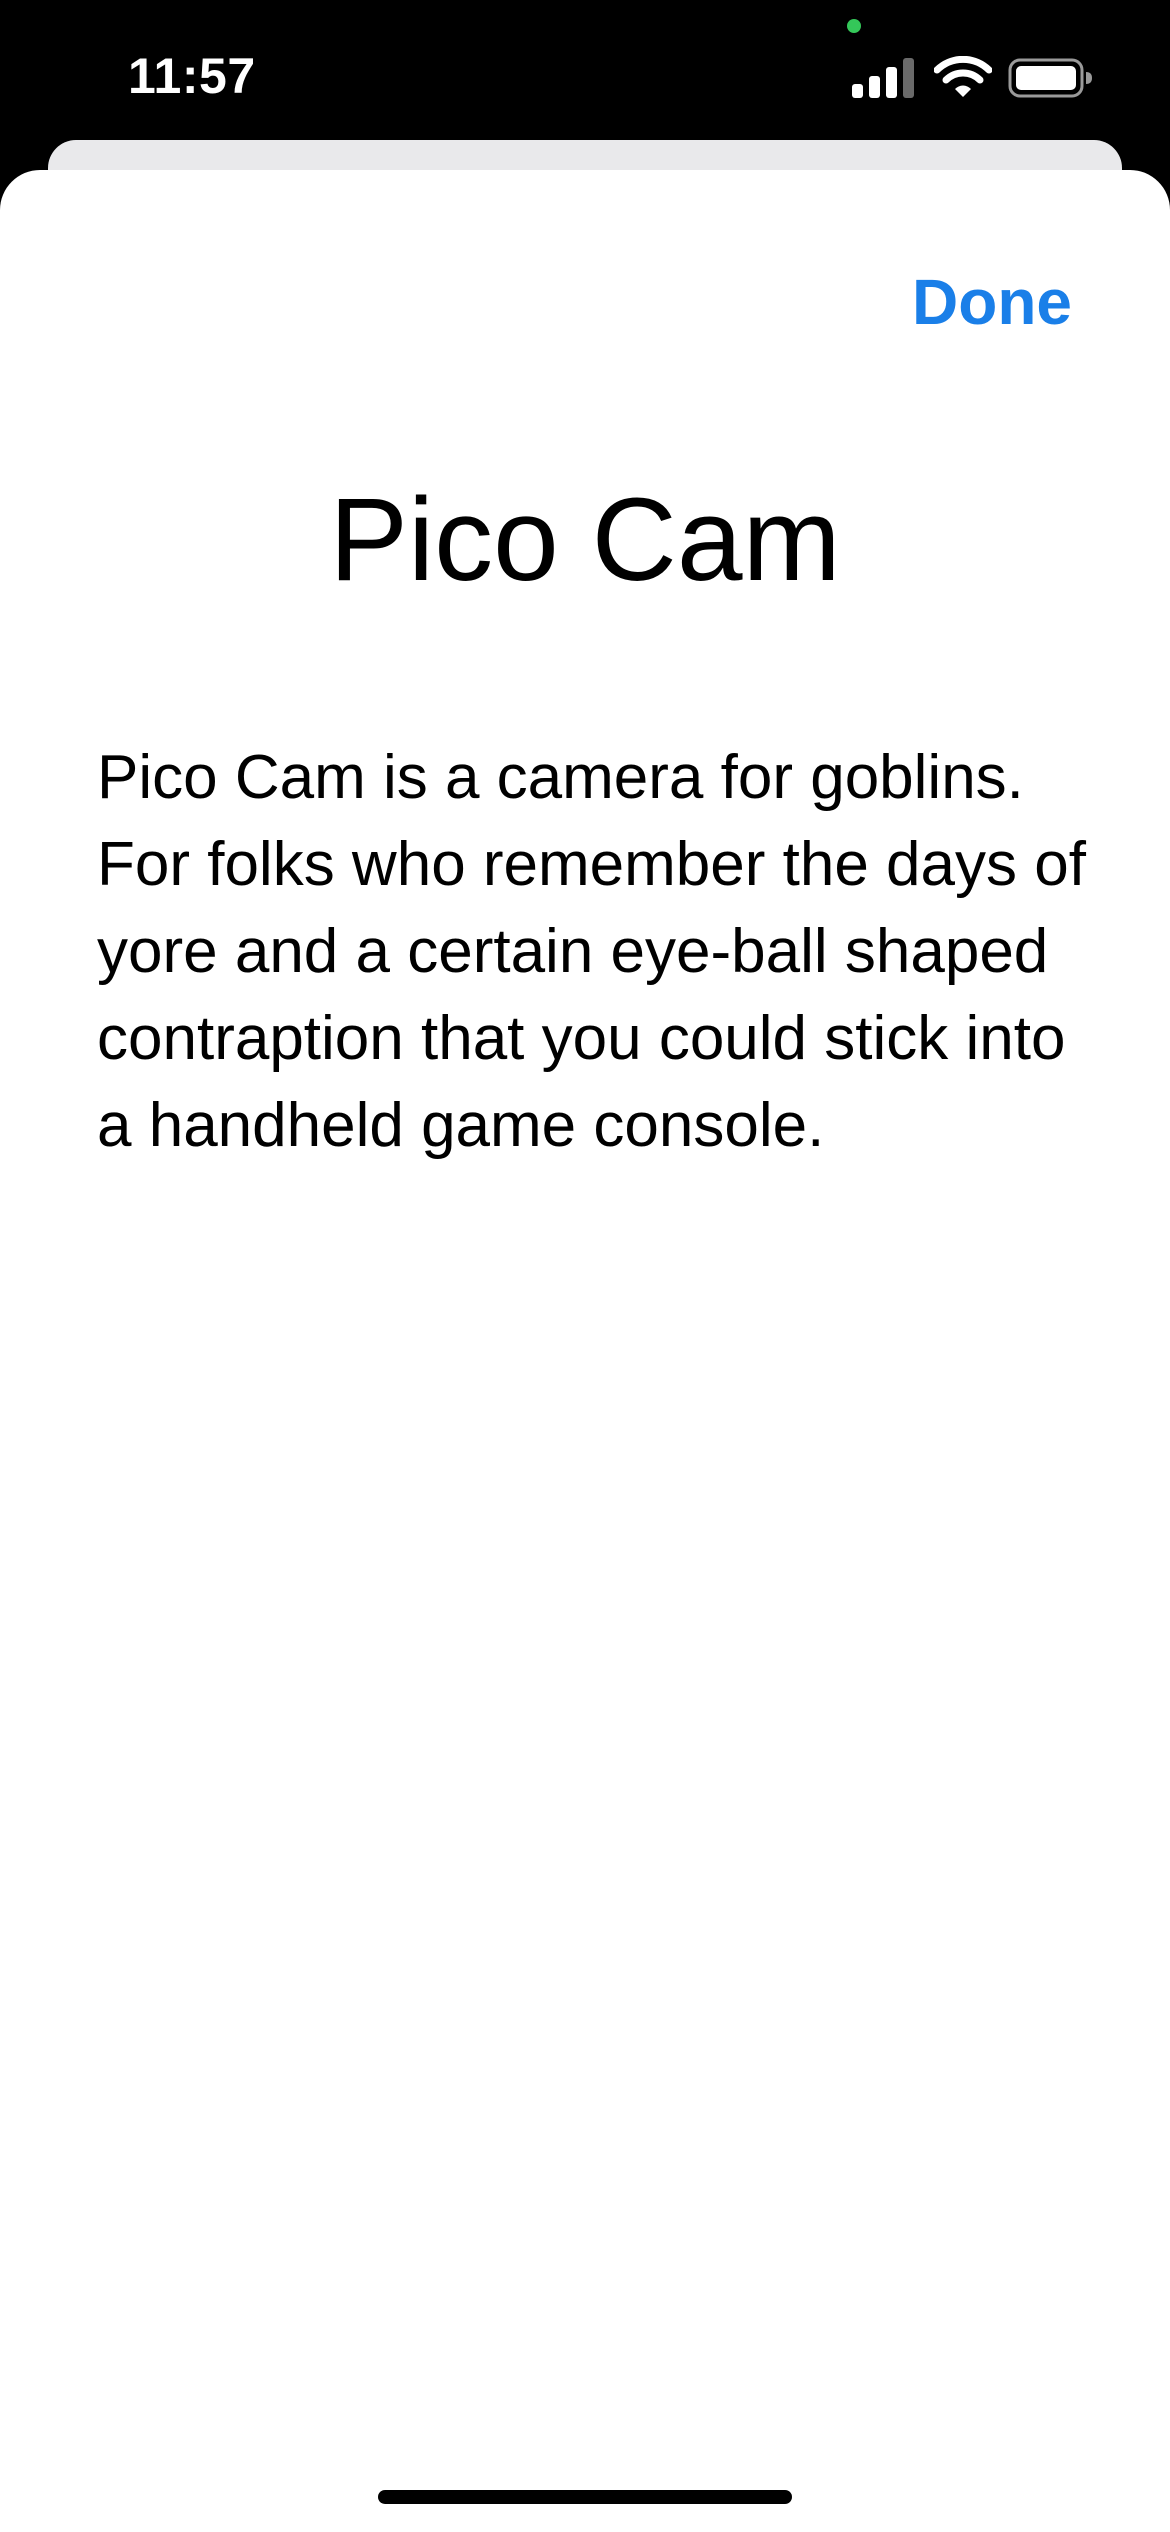 This screenshot has width=1170, height=2532. I want to click on status-time: 11:57, so click(192, 76).